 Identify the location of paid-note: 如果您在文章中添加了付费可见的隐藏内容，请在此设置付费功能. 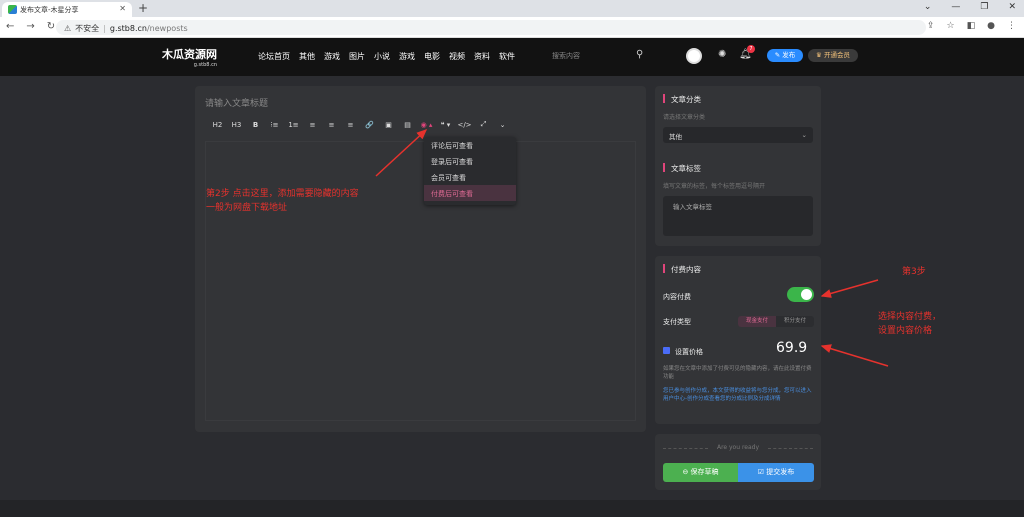
(737, 373).